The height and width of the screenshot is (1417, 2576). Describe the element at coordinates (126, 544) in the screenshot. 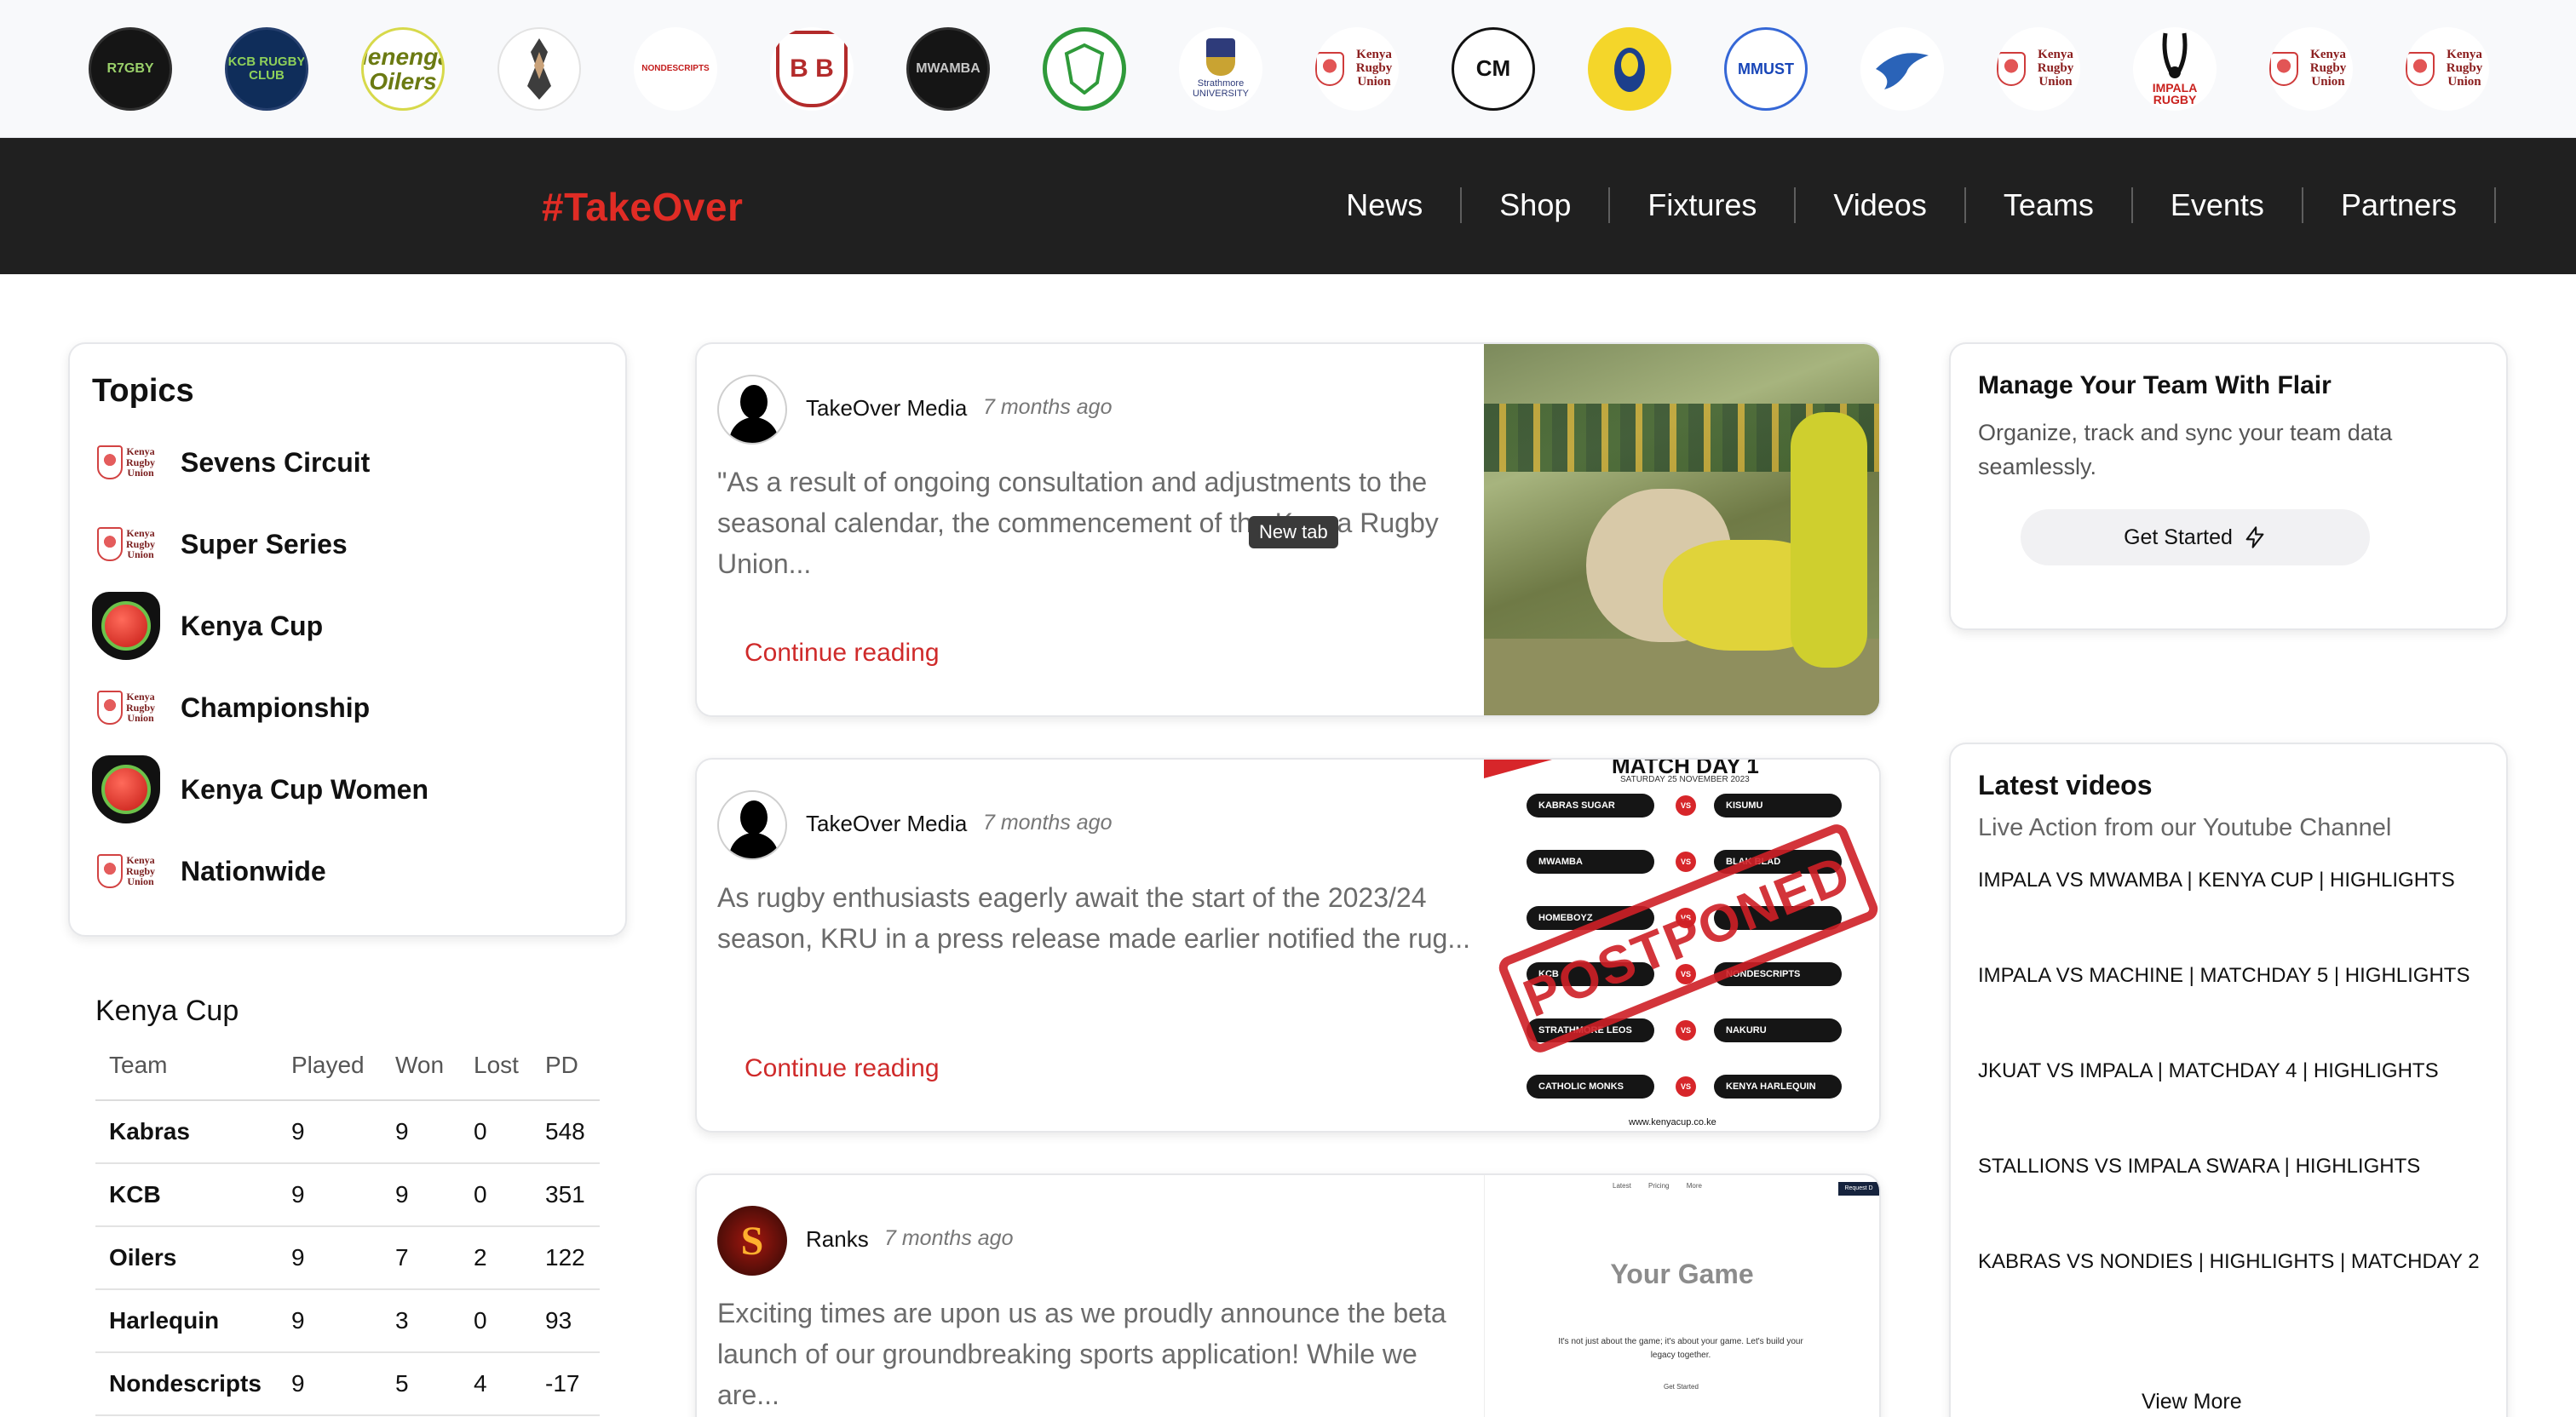

I see `kenya-rugby-union-icon: Kenya Rugby Union` at that location.